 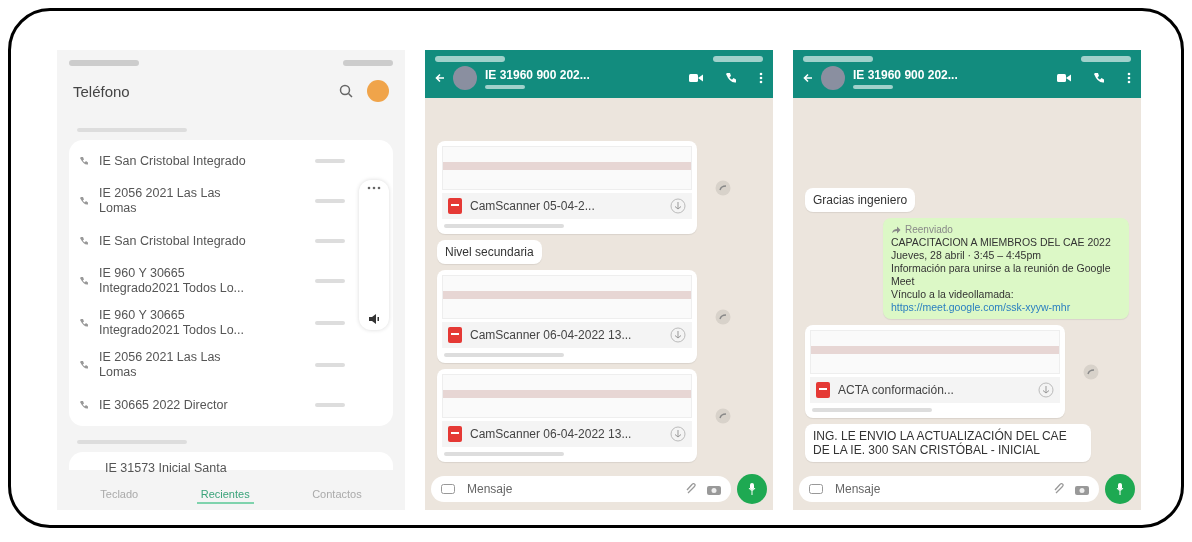 What do you see at coordinates (948, 443) in the screenshot?
I see `chat-message: ING. LE ENVIO LA ACTUALIZACIÓN DEL CAE DE LA IE. 300 SAN CRISTÓBAL - INICIAL` at bounding box center [948, 443].